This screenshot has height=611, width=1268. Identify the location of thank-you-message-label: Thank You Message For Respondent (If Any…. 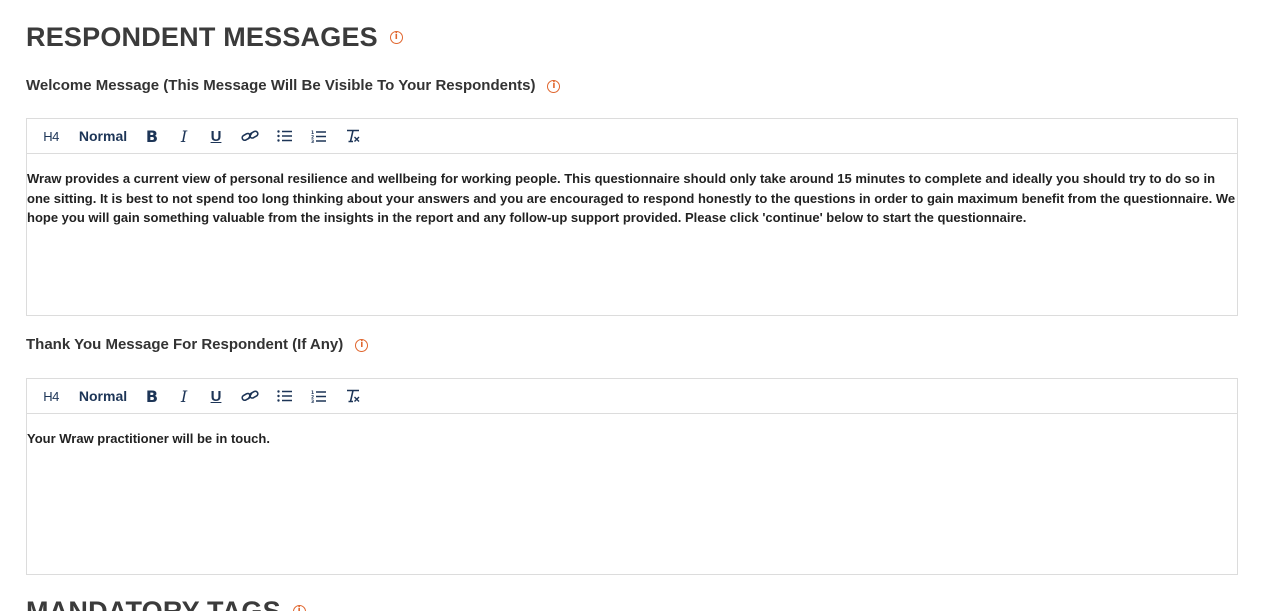
(197, 345).